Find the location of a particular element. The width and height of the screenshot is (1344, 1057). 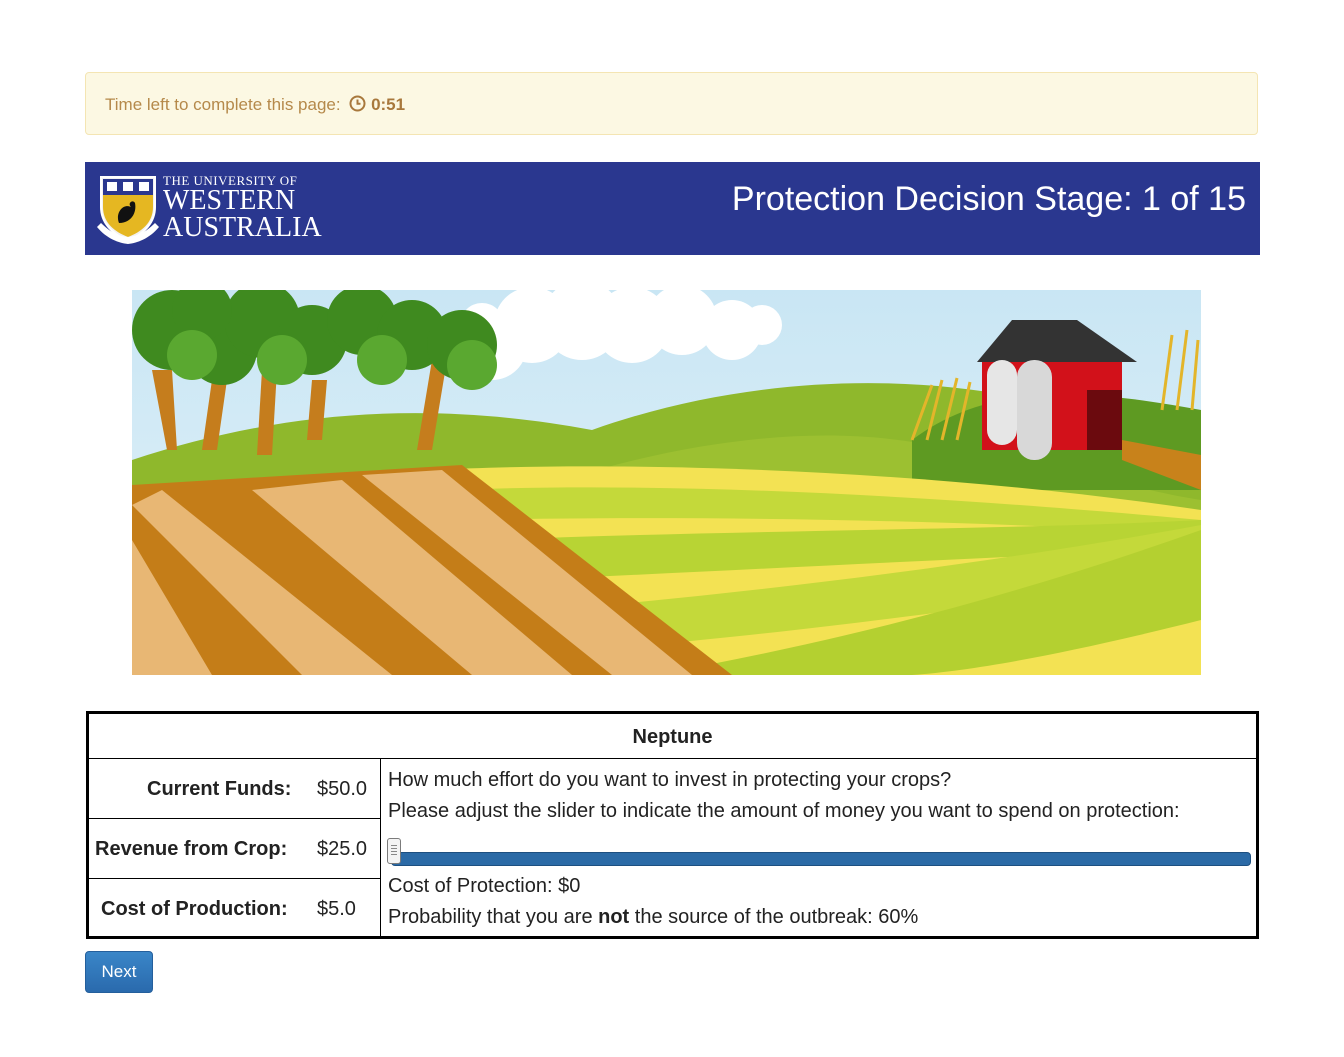

cost-of-protection: Cost of Protection: $0 is located at coordinates (484, 886).